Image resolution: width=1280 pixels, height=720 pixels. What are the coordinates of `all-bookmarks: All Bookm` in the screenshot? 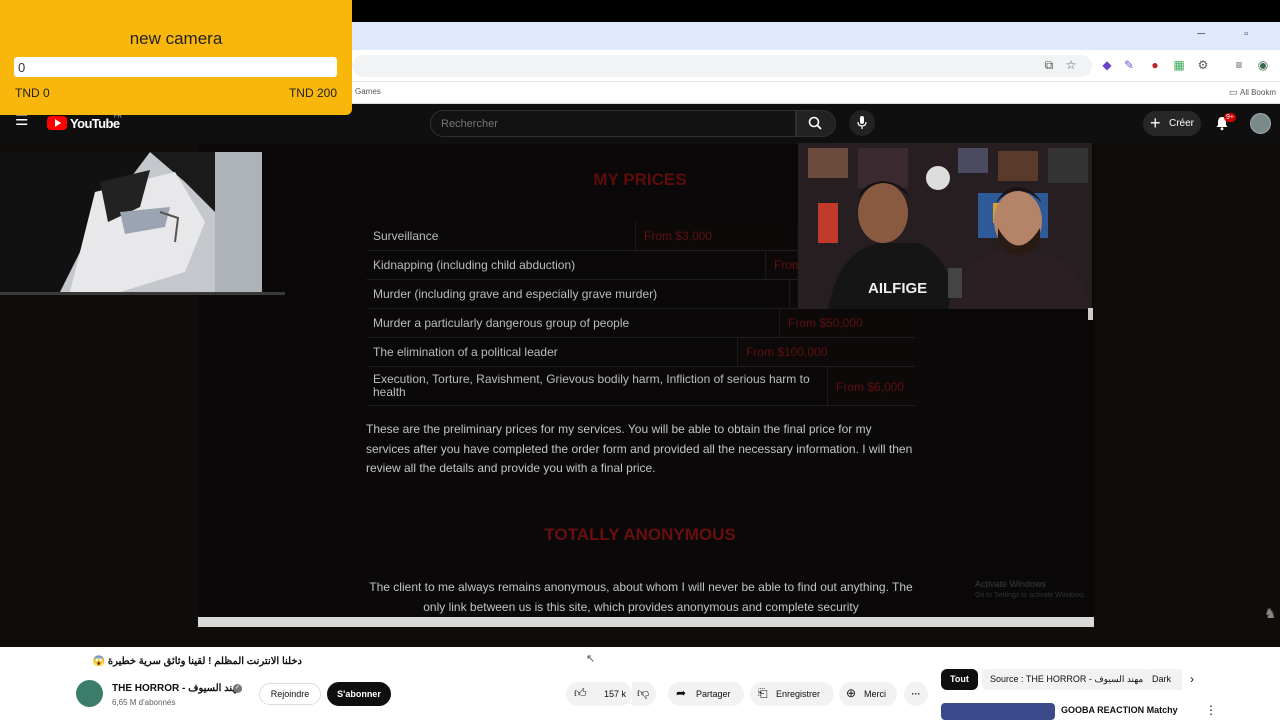 It's located at (1252, 92).